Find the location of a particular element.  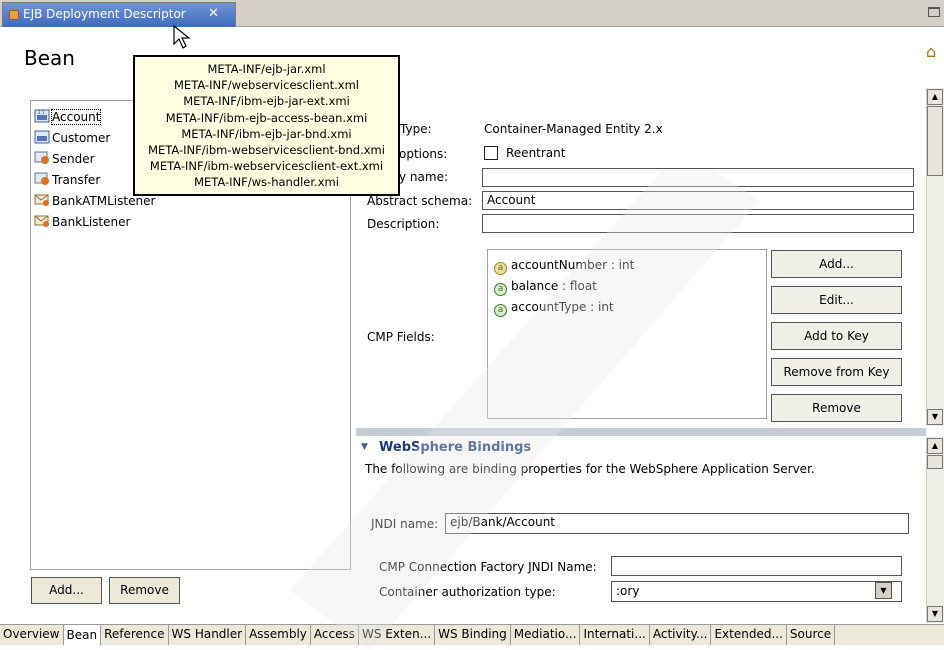

bean-list-item: Transfer is located at coordinates (67, 180).